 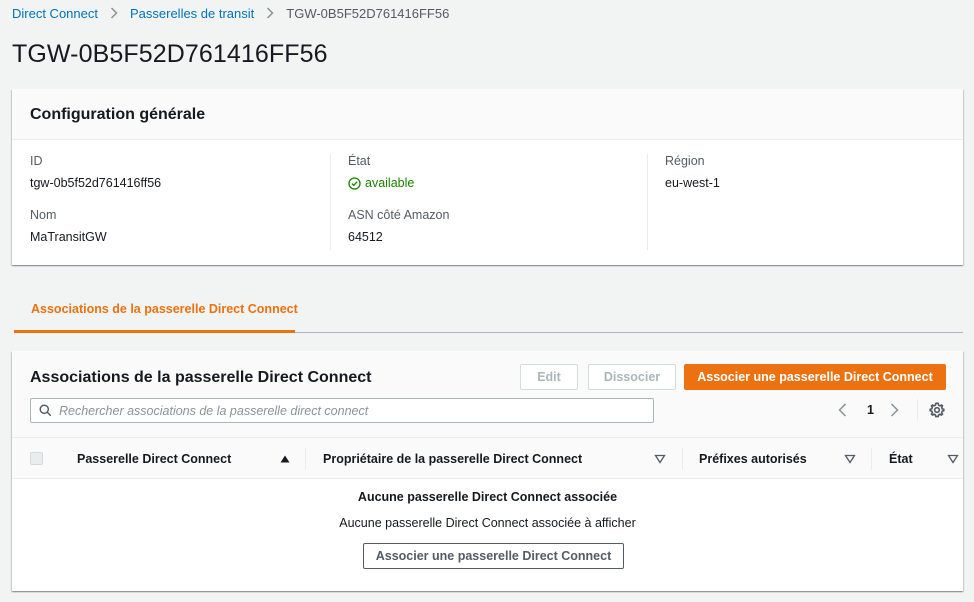 What do you see at coordinates (685, 161) in the screenshot?
I see `region-label: Région` at bounding box center [685, 161].